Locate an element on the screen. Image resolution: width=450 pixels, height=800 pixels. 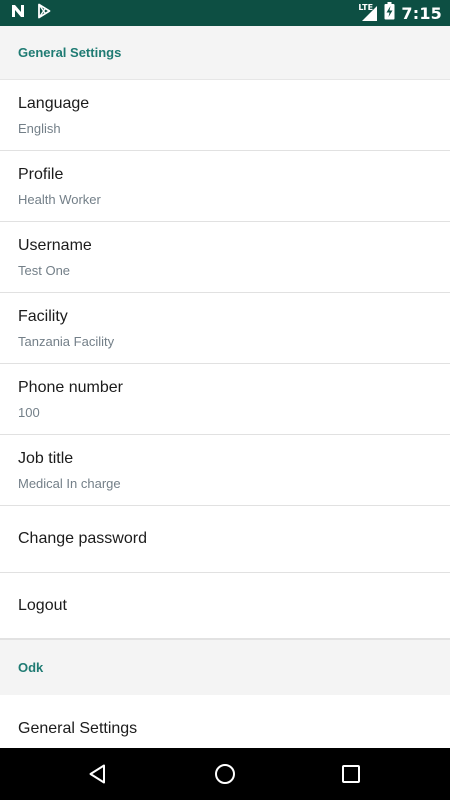
section-header-odk: Odk is located at coordinates (225, 667).